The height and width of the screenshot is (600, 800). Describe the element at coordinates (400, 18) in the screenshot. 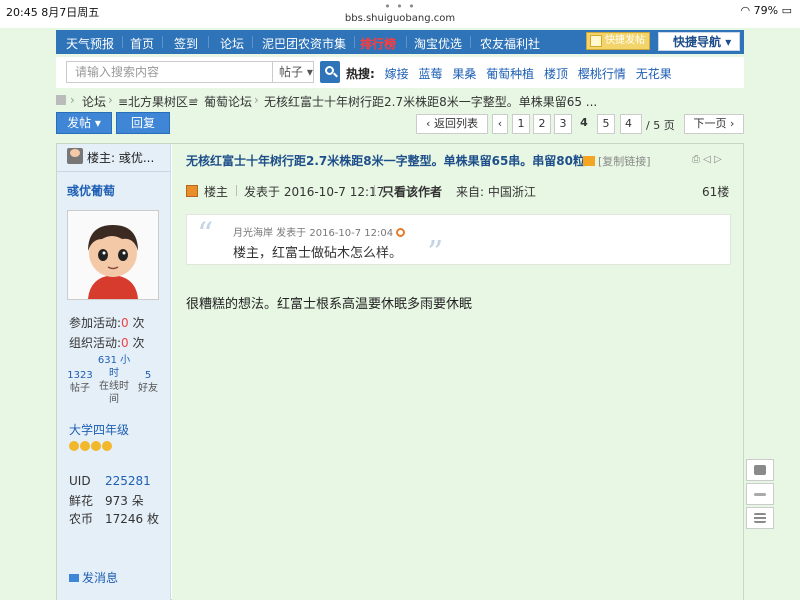

I see `address-url: bbs.shuiguobang.com` at that location.